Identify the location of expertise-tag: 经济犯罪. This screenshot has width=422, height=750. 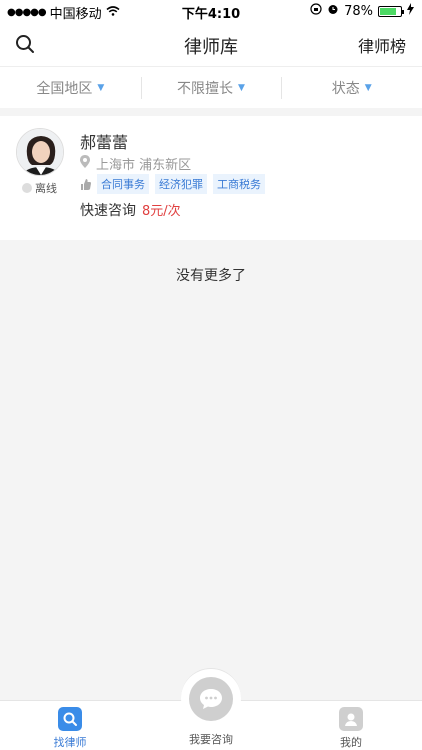
(181, 184).